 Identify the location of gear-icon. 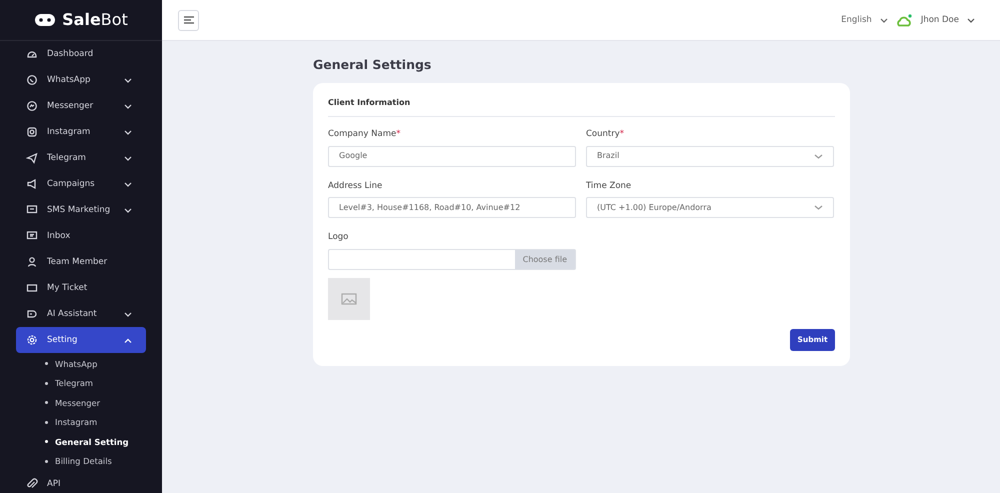
(32, 340).